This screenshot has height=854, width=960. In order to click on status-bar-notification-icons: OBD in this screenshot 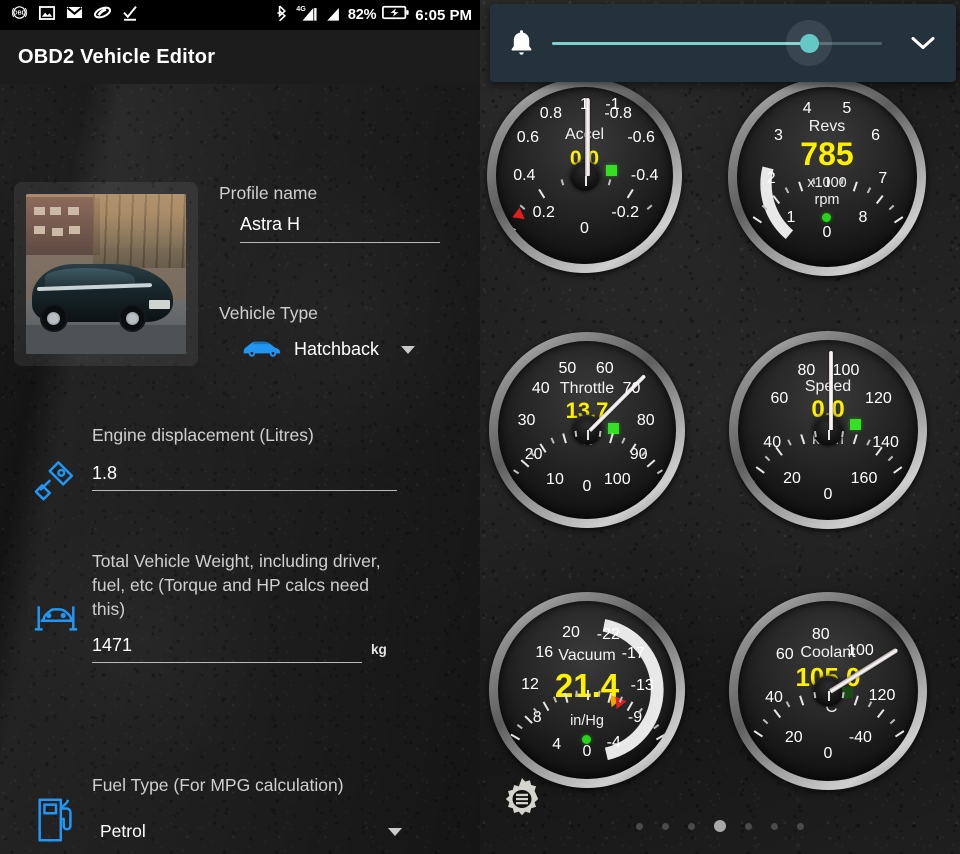, I will do `click(69, 15)`.